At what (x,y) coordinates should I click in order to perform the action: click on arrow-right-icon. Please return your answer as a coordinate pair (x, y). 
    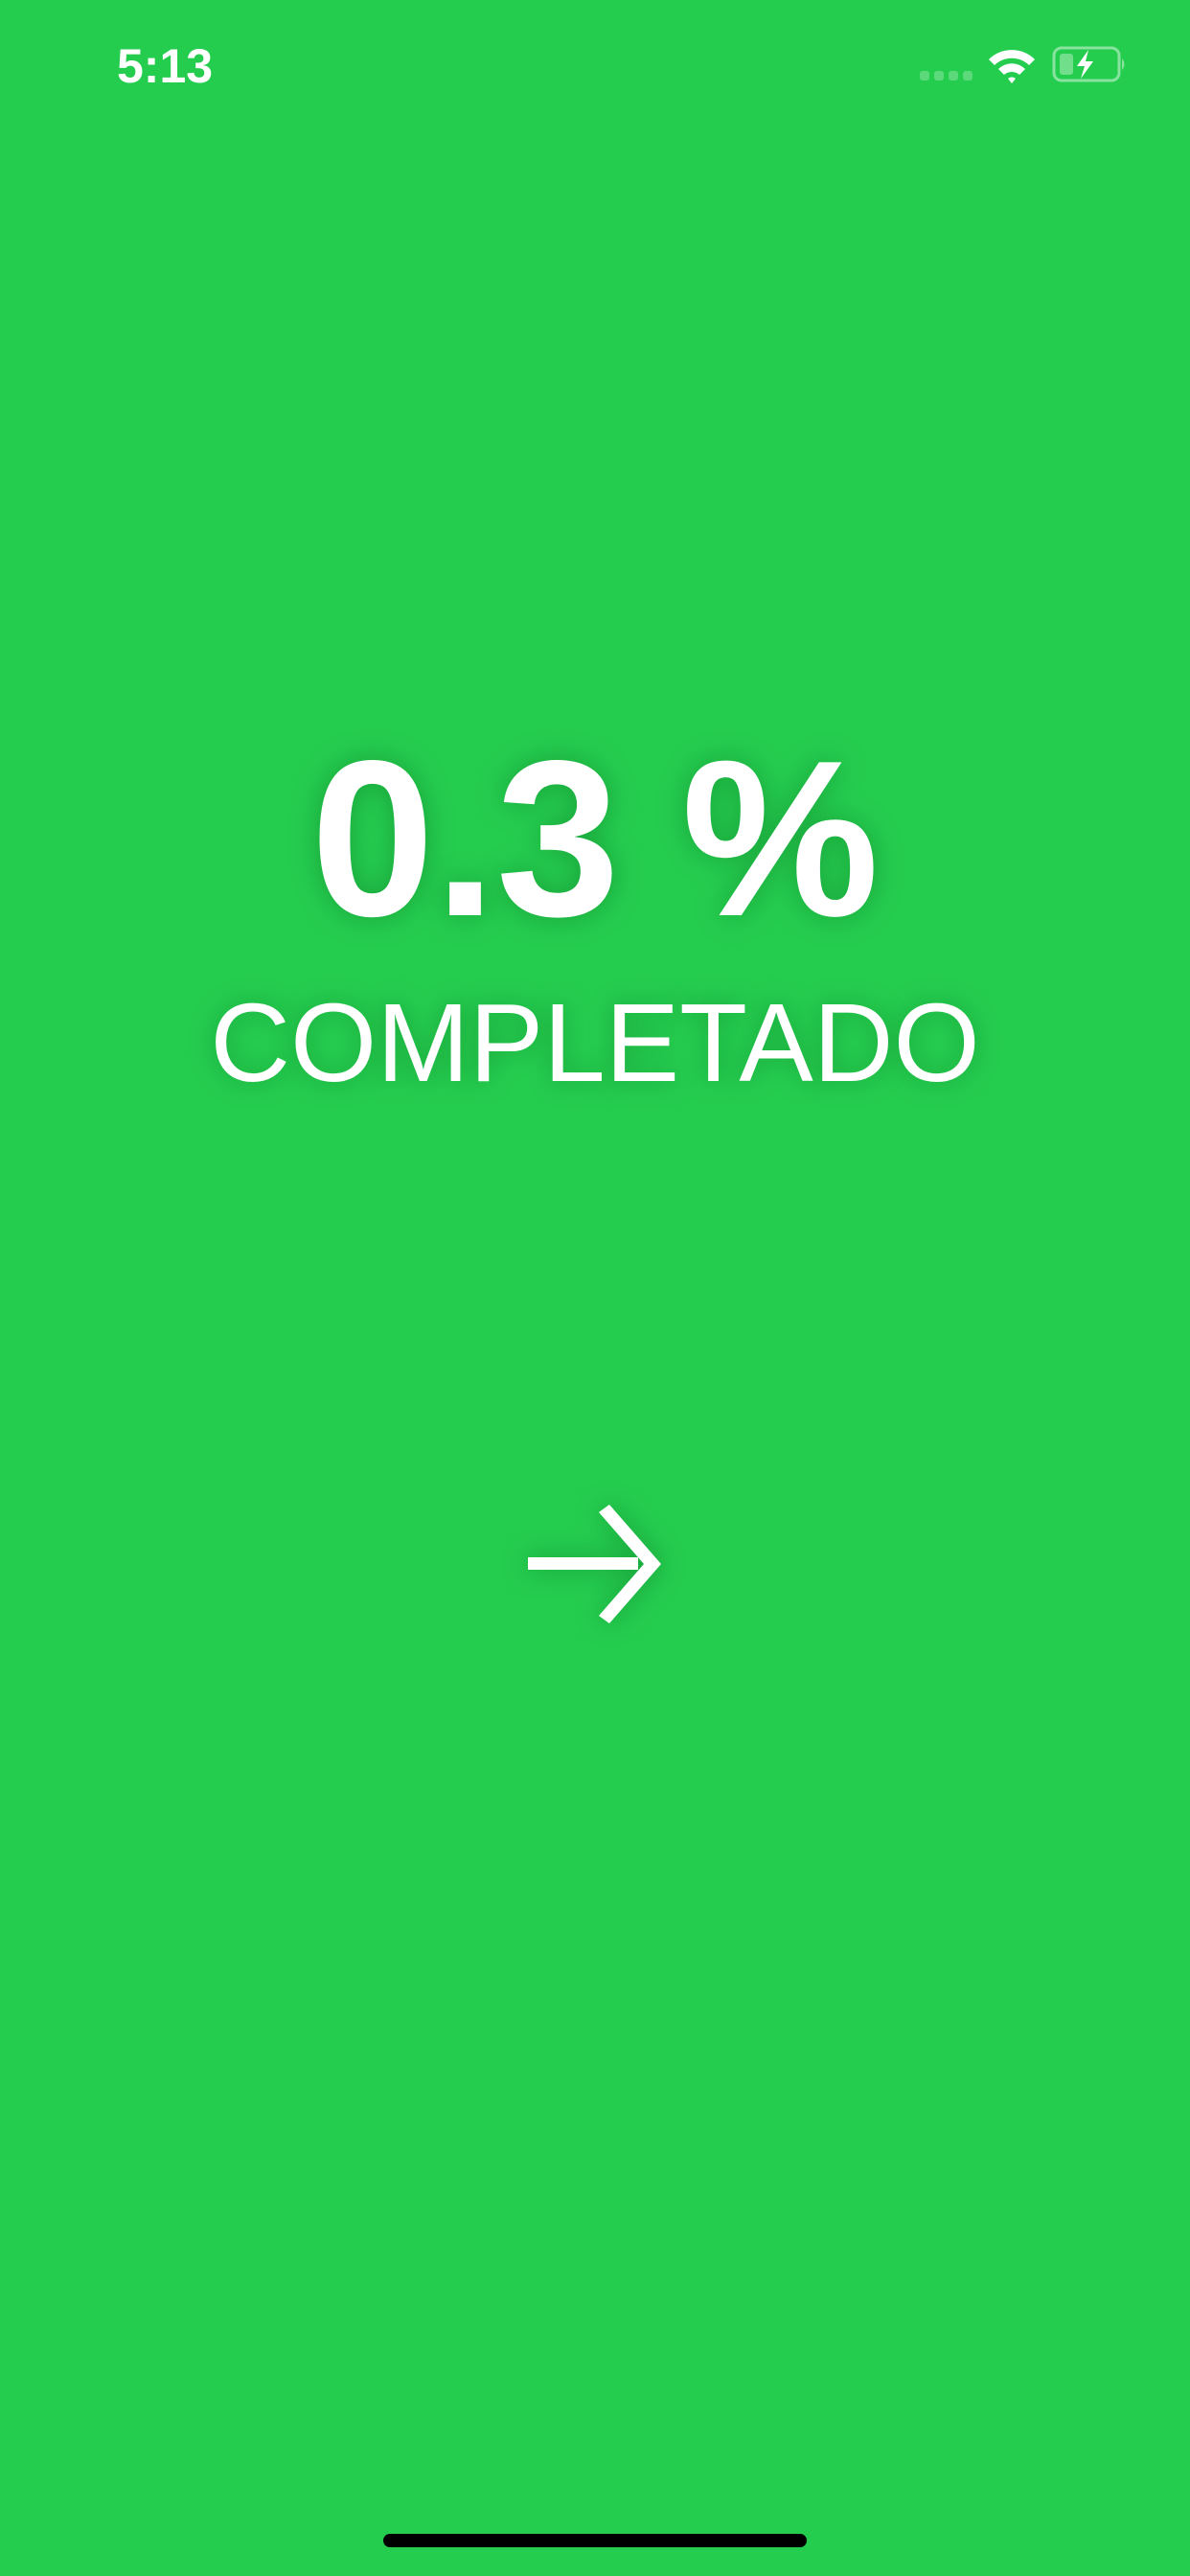
    Looking at the image, I should click on (594, 1564).